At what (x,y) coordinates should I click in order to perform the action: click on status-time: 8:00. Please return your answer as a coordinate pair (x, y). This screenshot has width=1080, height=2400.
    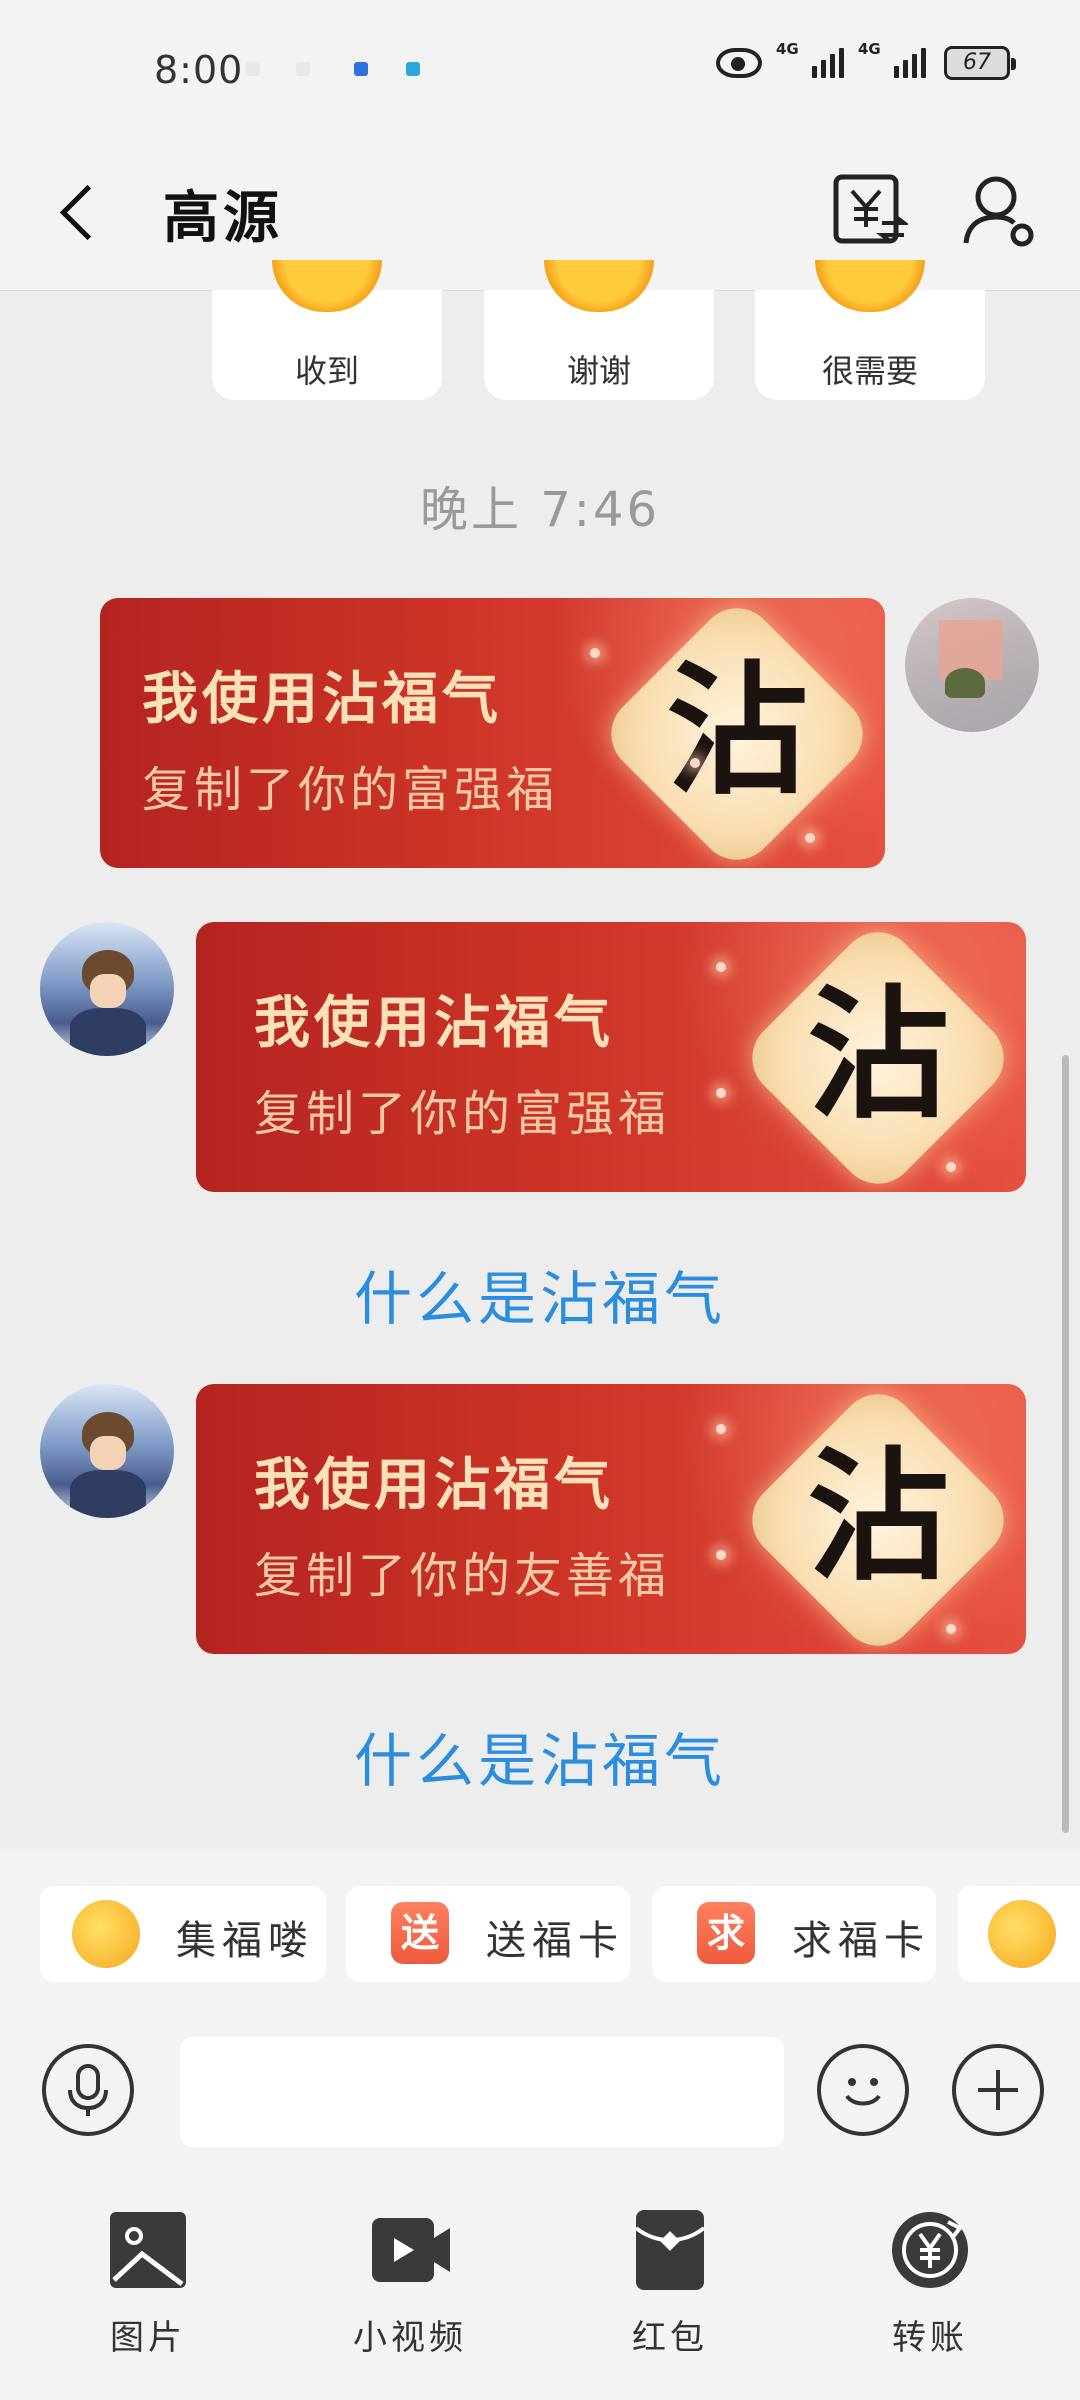
    Looking at the image, I should click on (199, 70).